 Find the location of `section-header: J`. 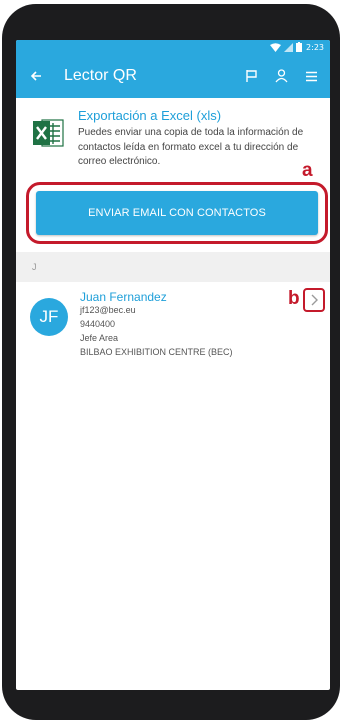

section-header: J is located at coordinates (173, 267).